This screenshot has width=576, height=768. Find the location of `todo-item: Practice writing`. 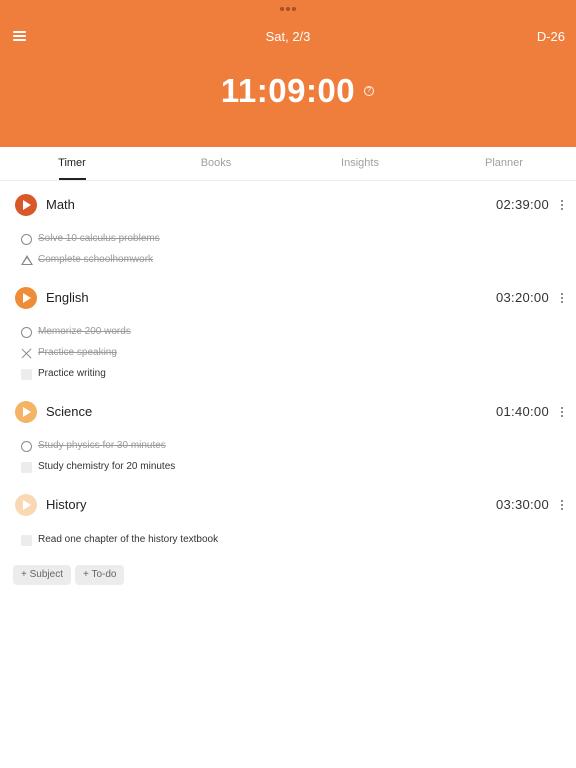

todo-item: Practice writing is located at coordinates (288, 375).